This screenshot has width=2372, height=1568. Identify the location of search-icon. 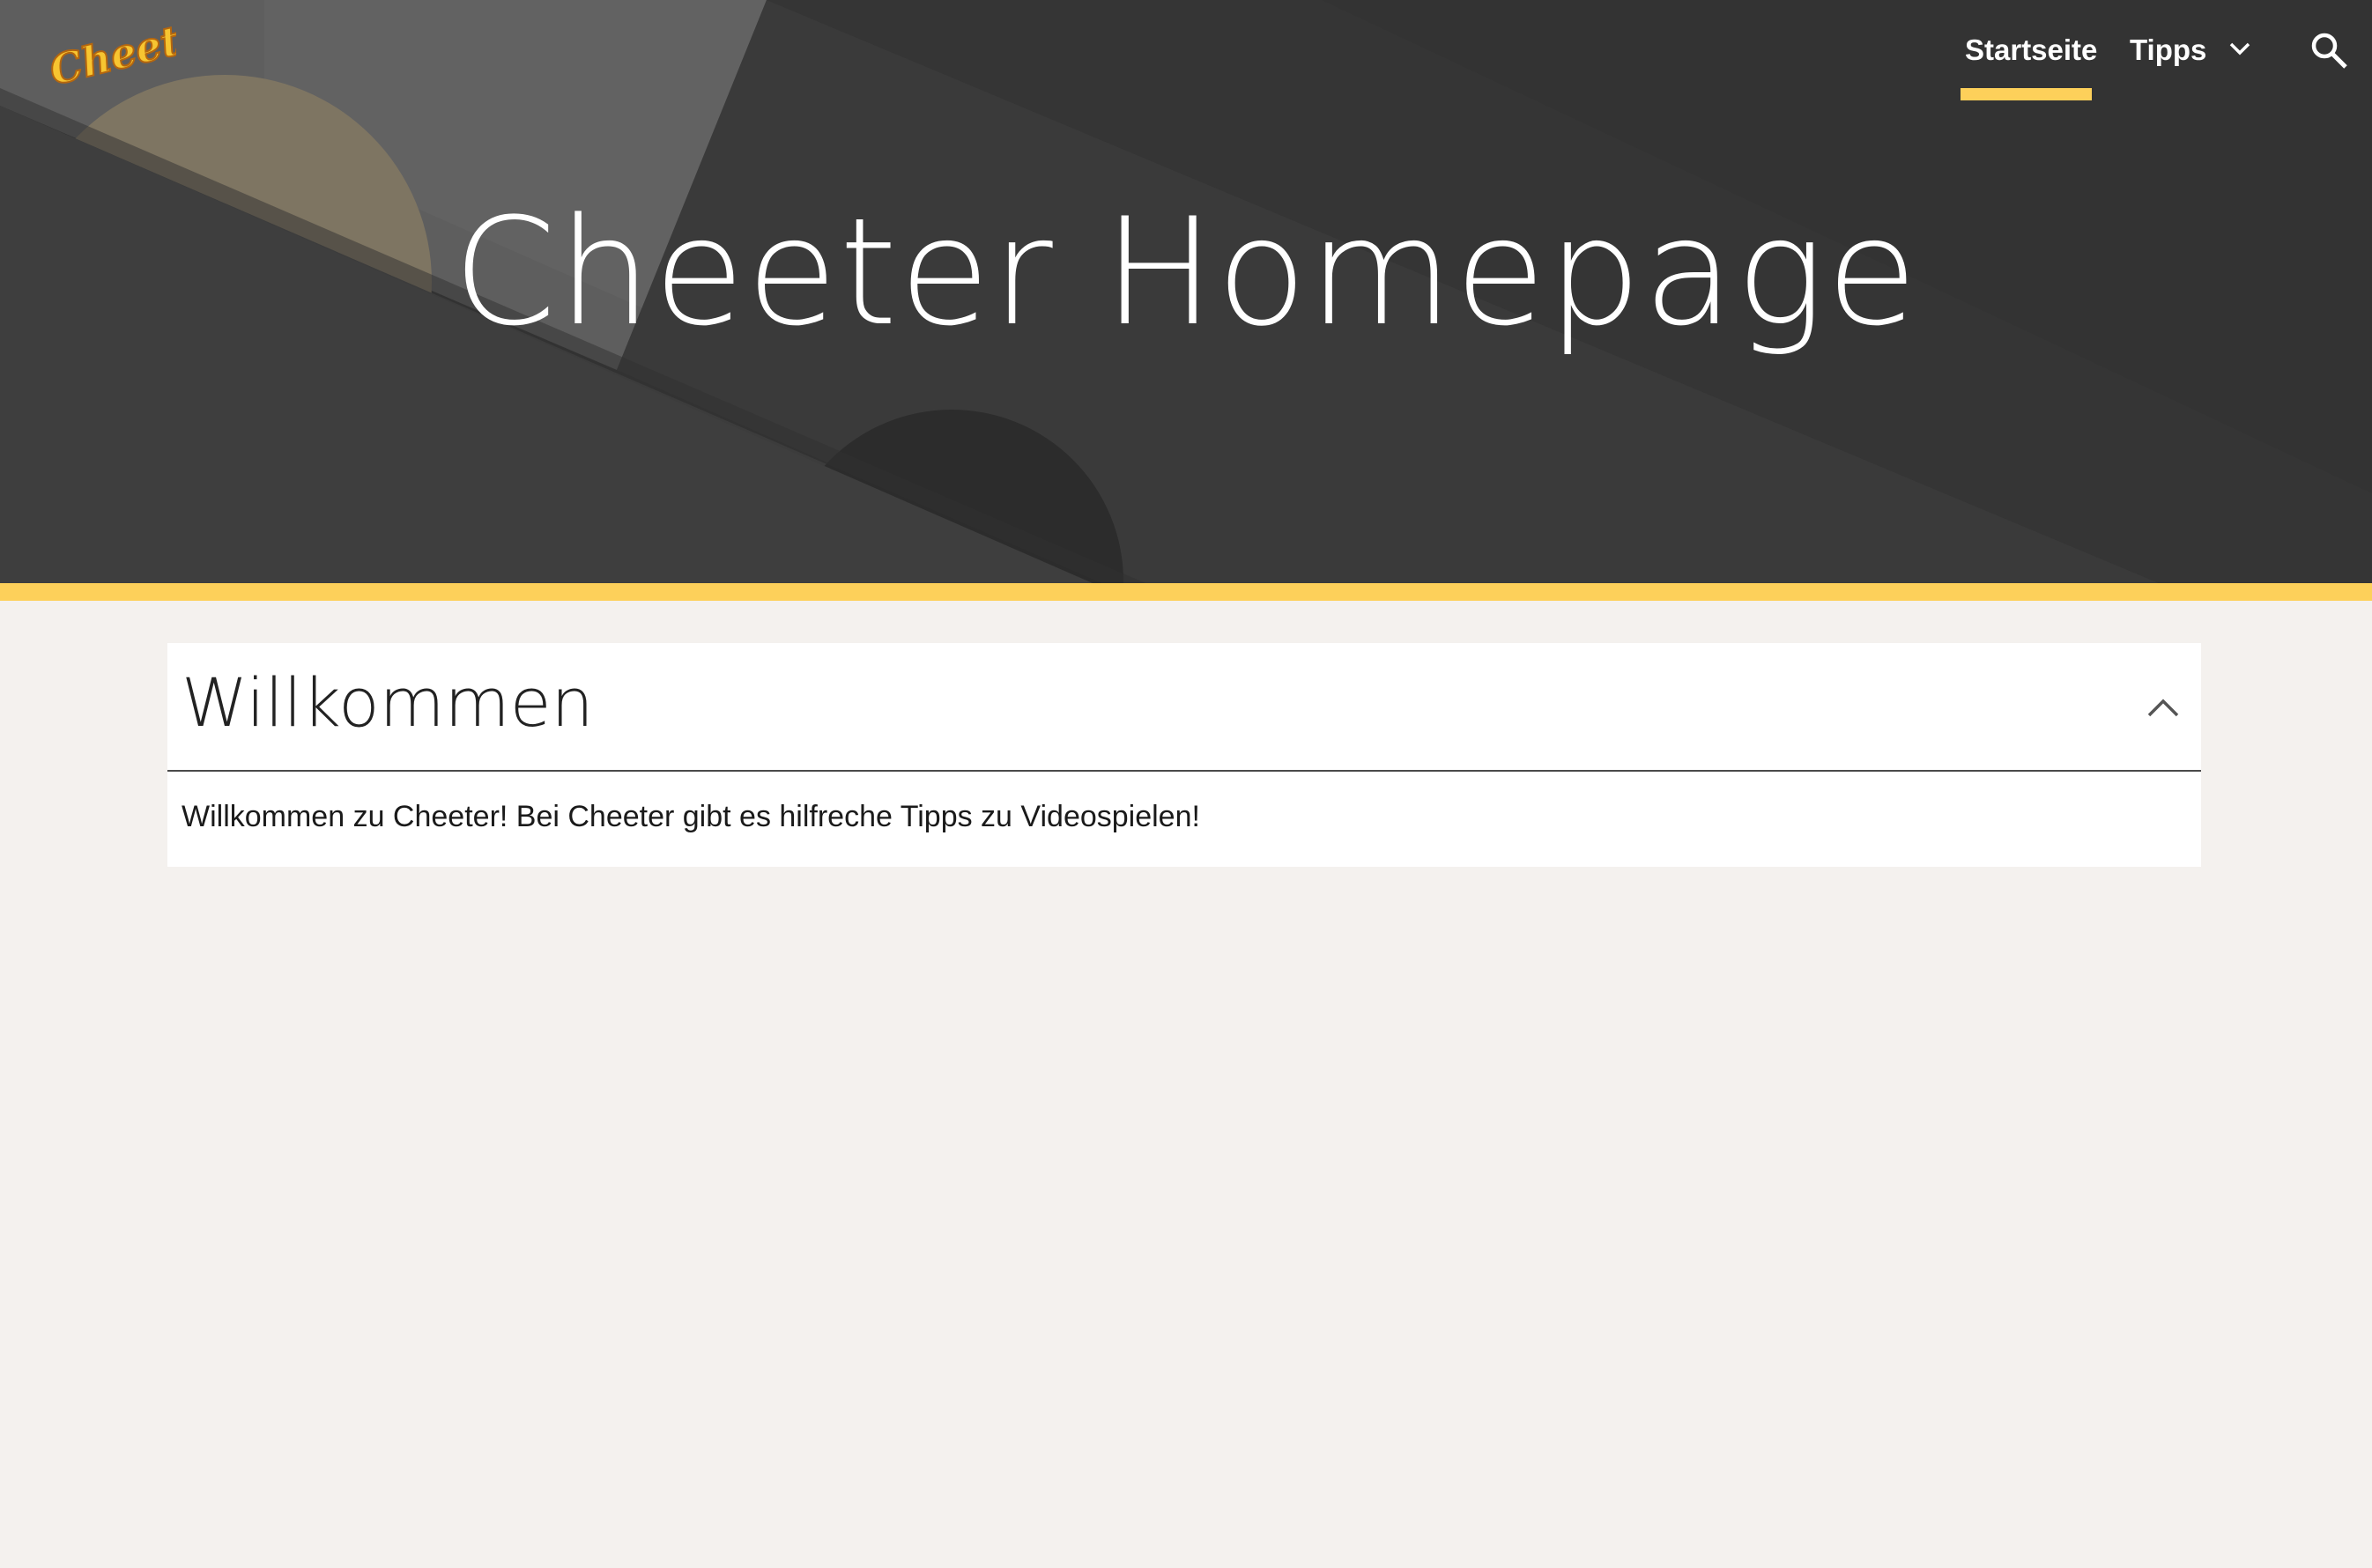
(2329, 51).